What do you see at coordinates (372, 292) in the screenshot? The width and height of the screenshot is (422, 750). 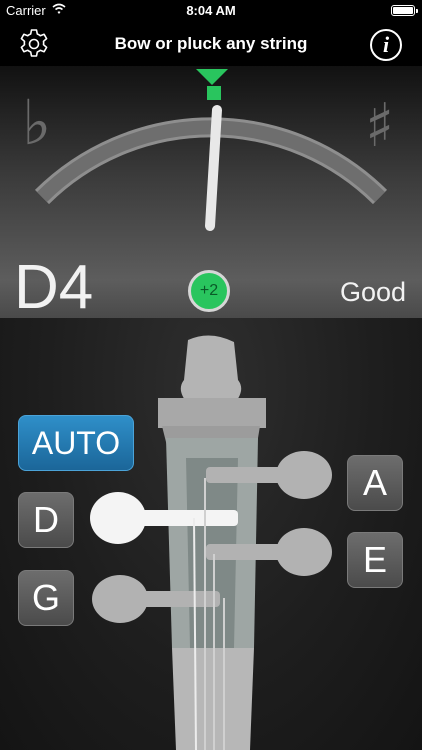 I see `tuning-status: Good` at bounding box center [372, 292].